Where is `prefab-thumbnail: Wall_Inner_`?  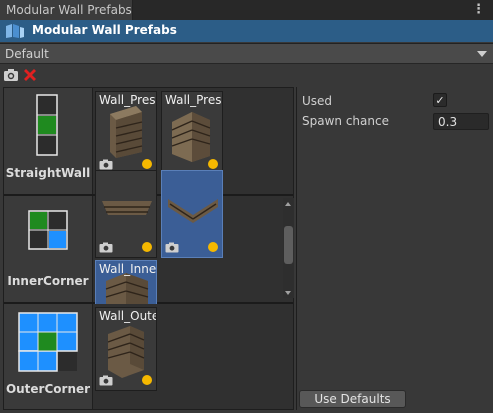 prefab-thumbnail: Wall_Inner_ is located at coordinates (126, 284).